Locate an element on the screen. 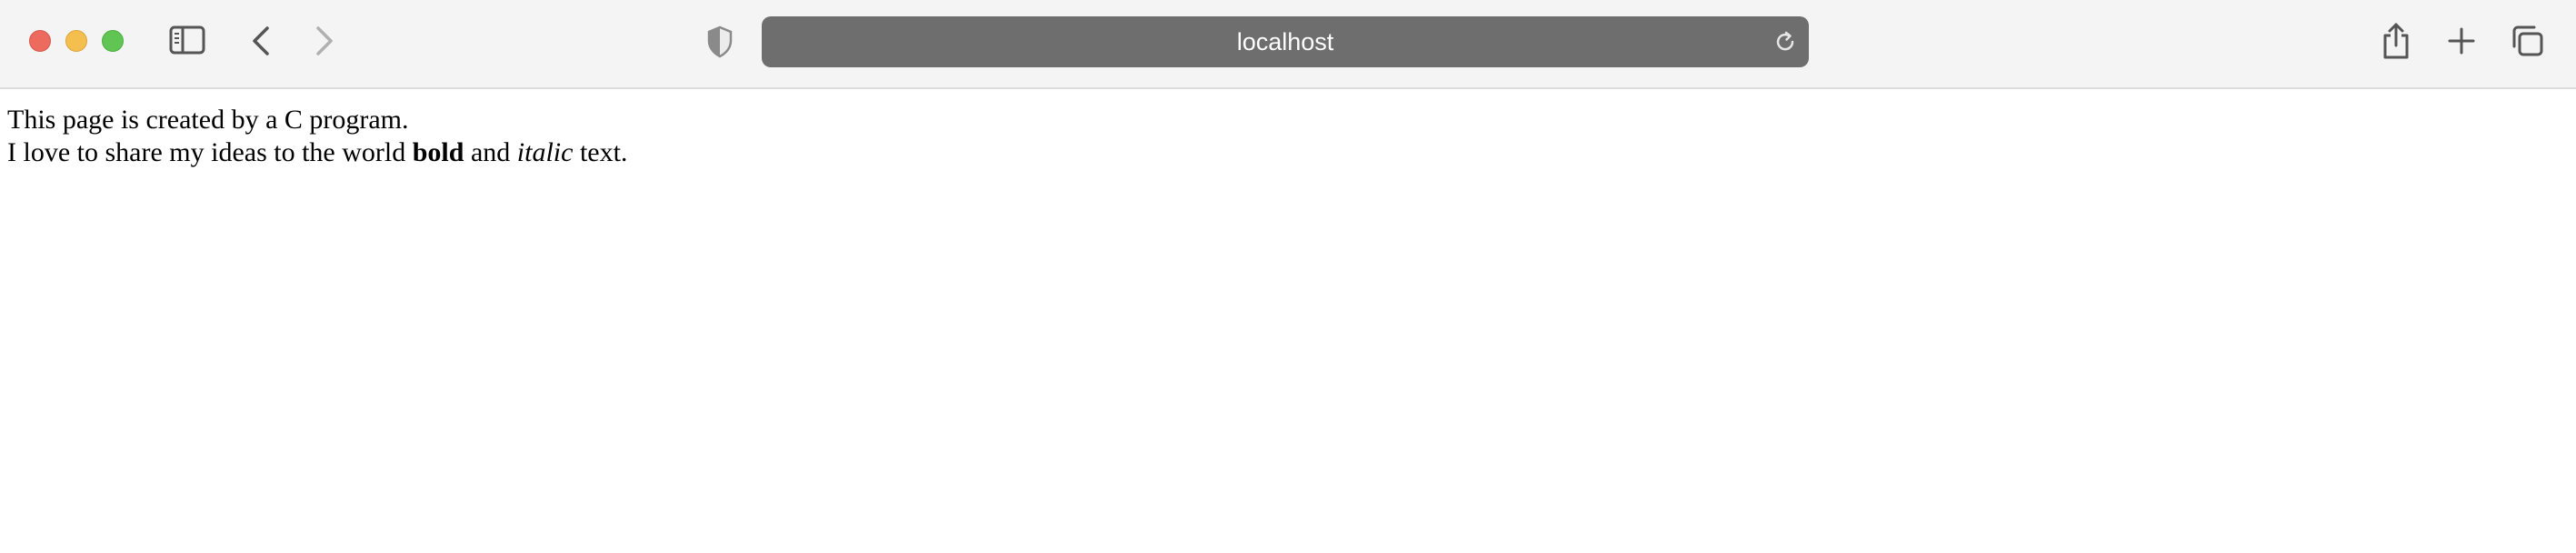 The width and height of the screenshot is (2576, 553). italic-text: italic is located at coordinates (545, 152).